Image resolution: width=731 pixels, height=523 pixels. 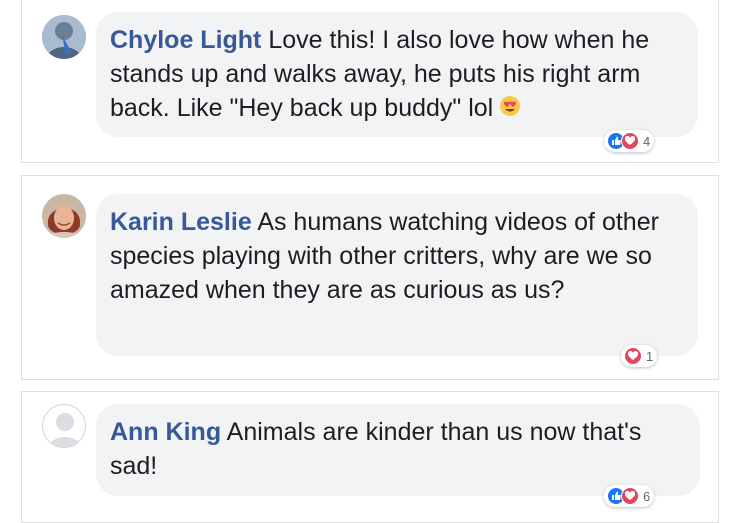 What do you see at coordinates (510, 109) in the screenshot?
I see `heart-eyes-emoji-icon` at bounding box center [510, 109].